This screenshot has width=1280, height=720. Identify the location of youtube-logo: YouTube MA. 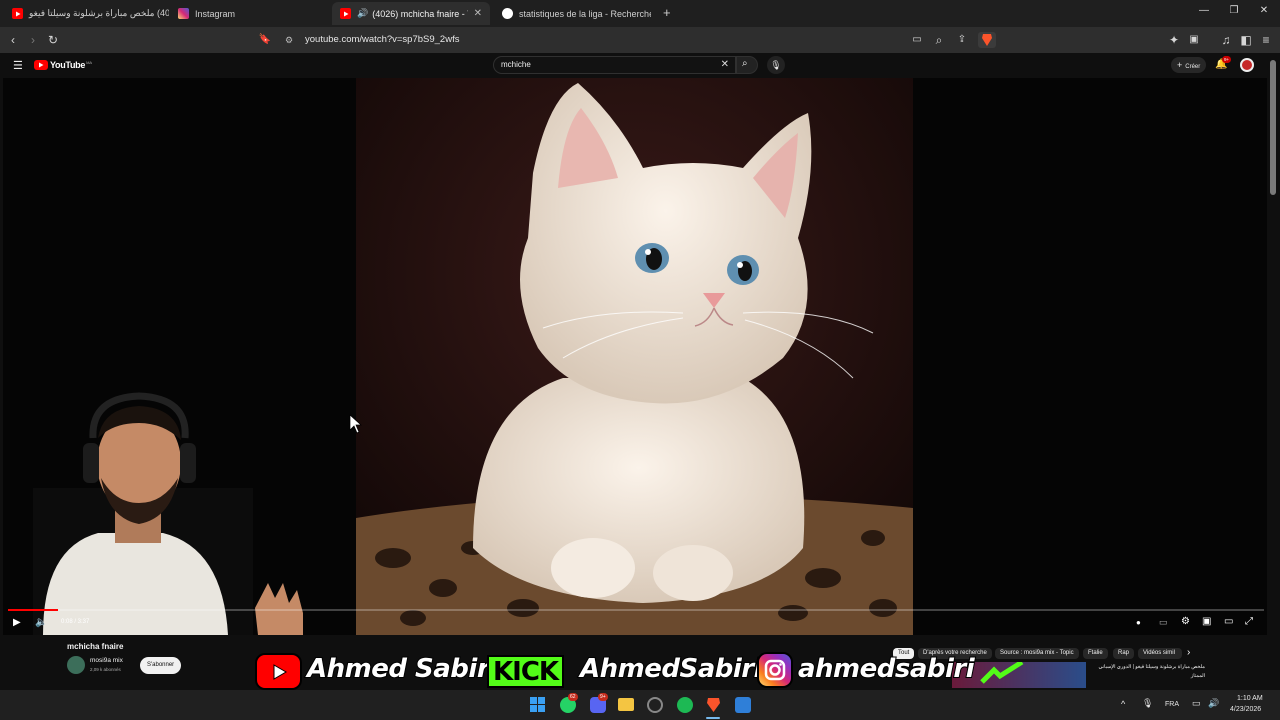
(63, 65).